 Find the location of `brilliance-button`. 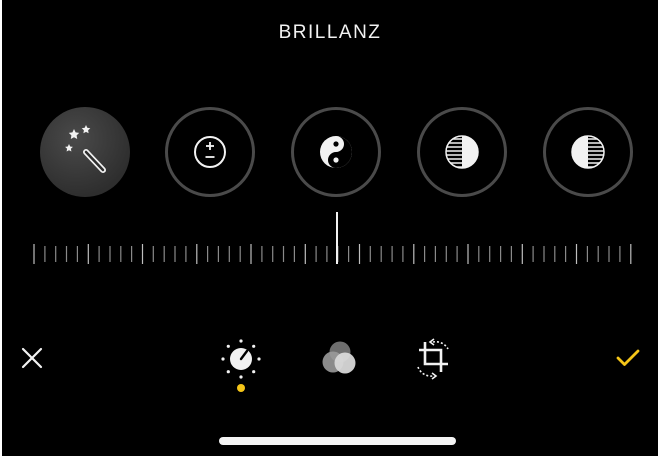

brilliance-button is located at coordinates (336, 152).